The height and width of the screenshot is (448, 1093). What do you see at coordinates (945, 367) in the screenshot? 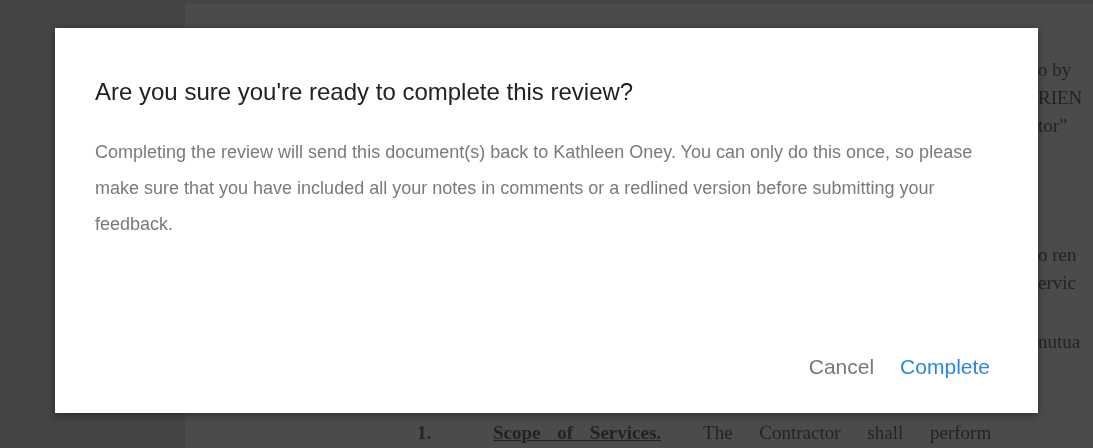
I see `complete-button: Complete` at bounding box center [945, 367].